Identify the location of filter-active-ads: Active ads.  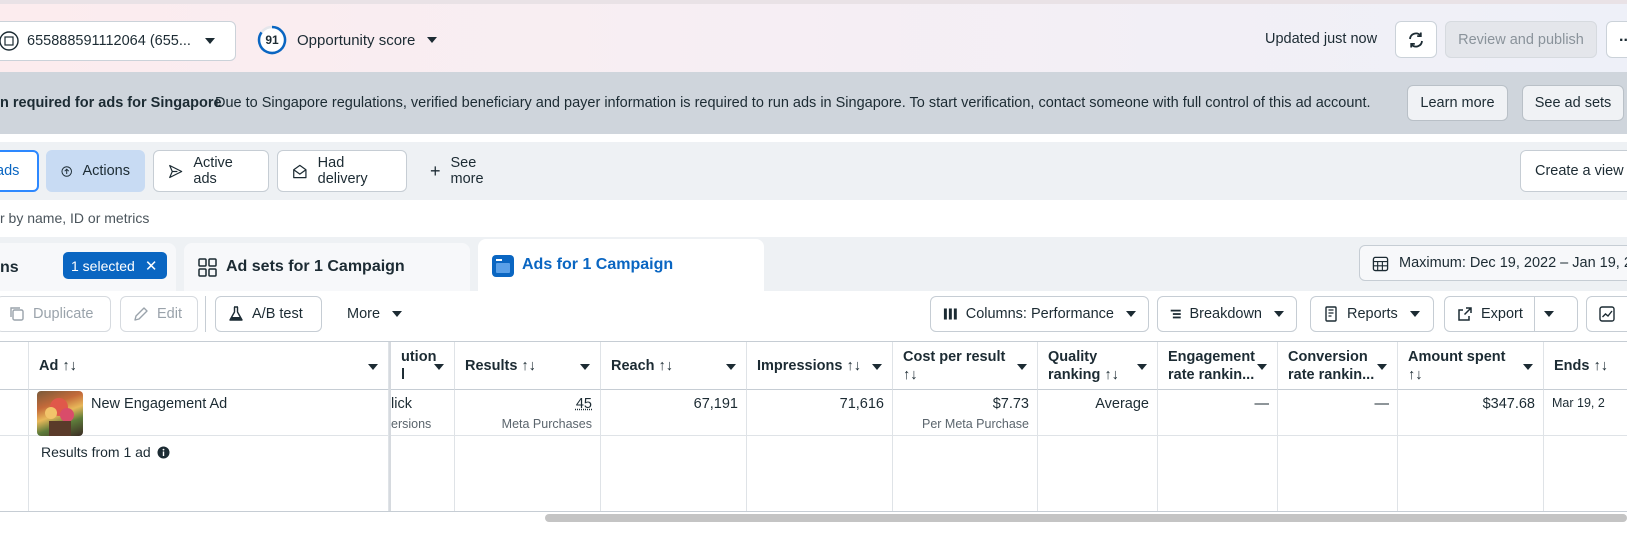
(211, 171).